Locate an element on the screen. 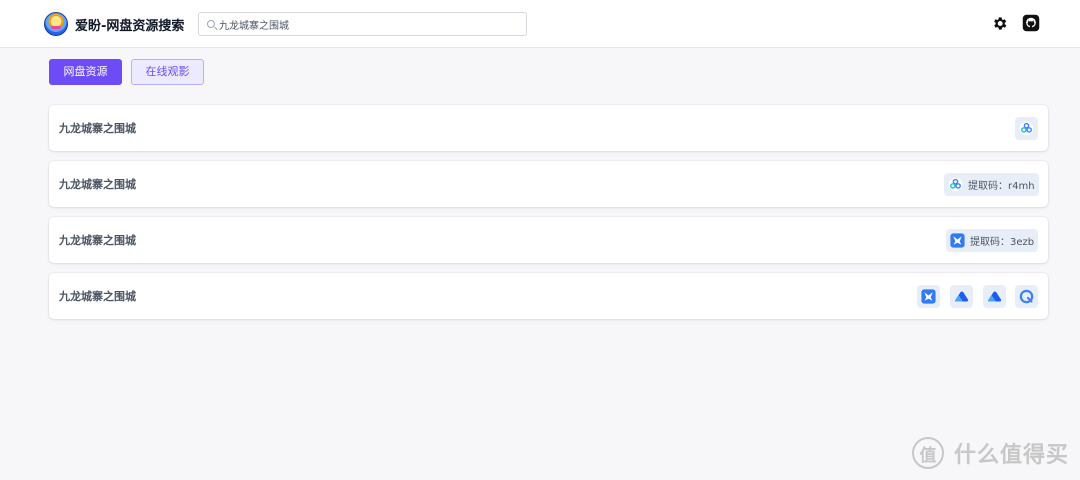  search-input is located at coordinates (369, 24).